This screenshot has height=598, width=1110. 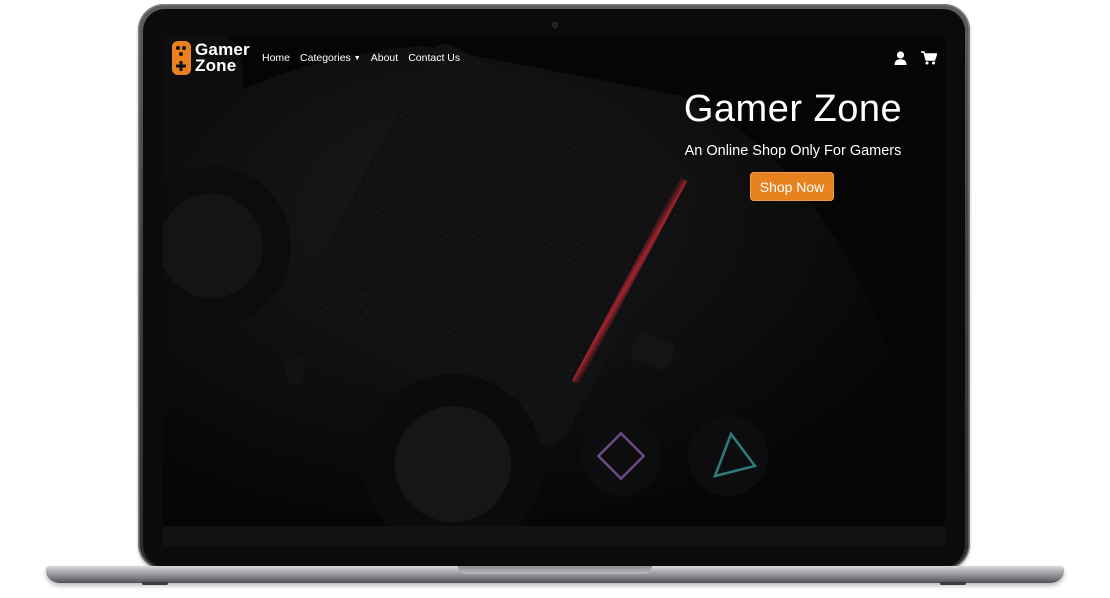 What do you see at coordinates (554, 536) in the screenshot?
I see `screen-bottom-strip` at bounding box center [554, 536].